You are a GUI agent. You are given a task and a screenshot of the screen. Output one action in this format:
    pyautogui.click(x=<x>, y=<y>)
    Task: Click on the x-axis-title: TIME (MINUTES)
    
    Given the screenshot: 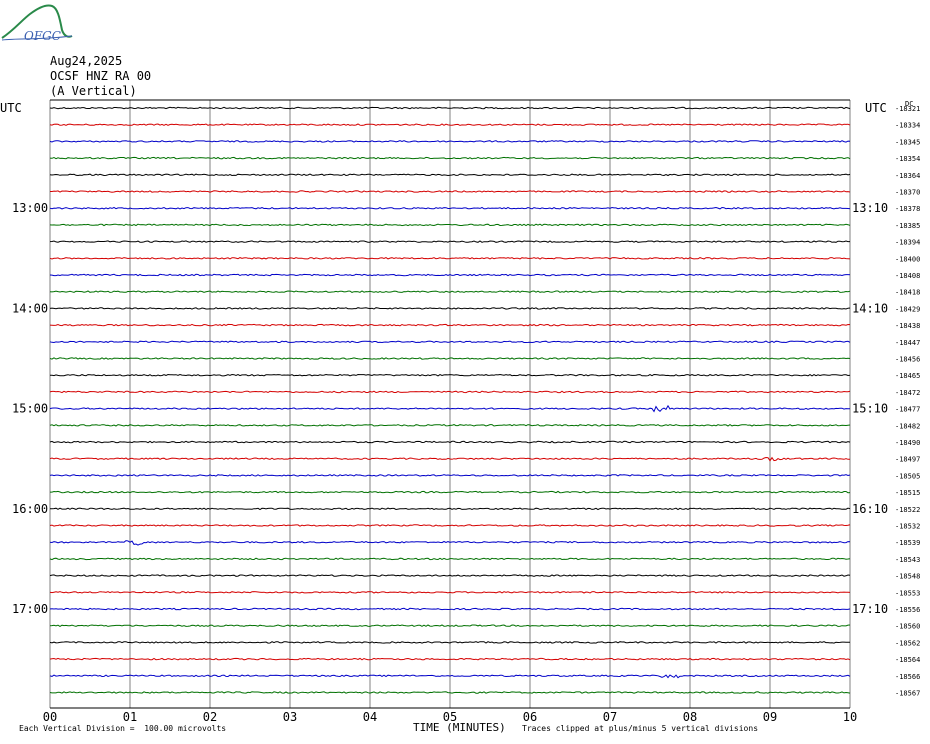 What is the action you would take?
    pyautogui.click(x=459, y=727)
    